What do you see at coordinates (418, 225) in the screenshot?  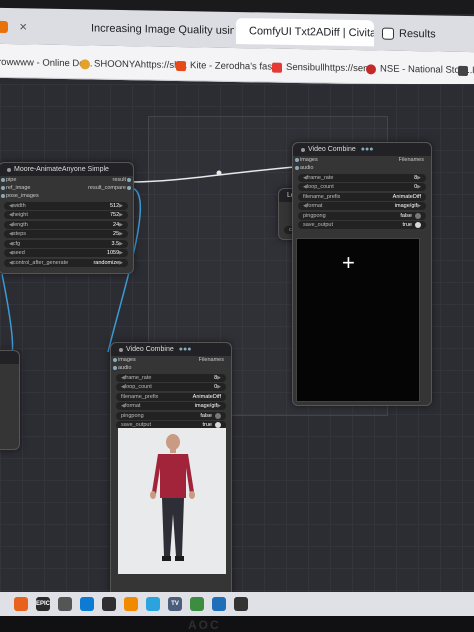 I see `toggle-on-icon` at bounding box center [418, 225].